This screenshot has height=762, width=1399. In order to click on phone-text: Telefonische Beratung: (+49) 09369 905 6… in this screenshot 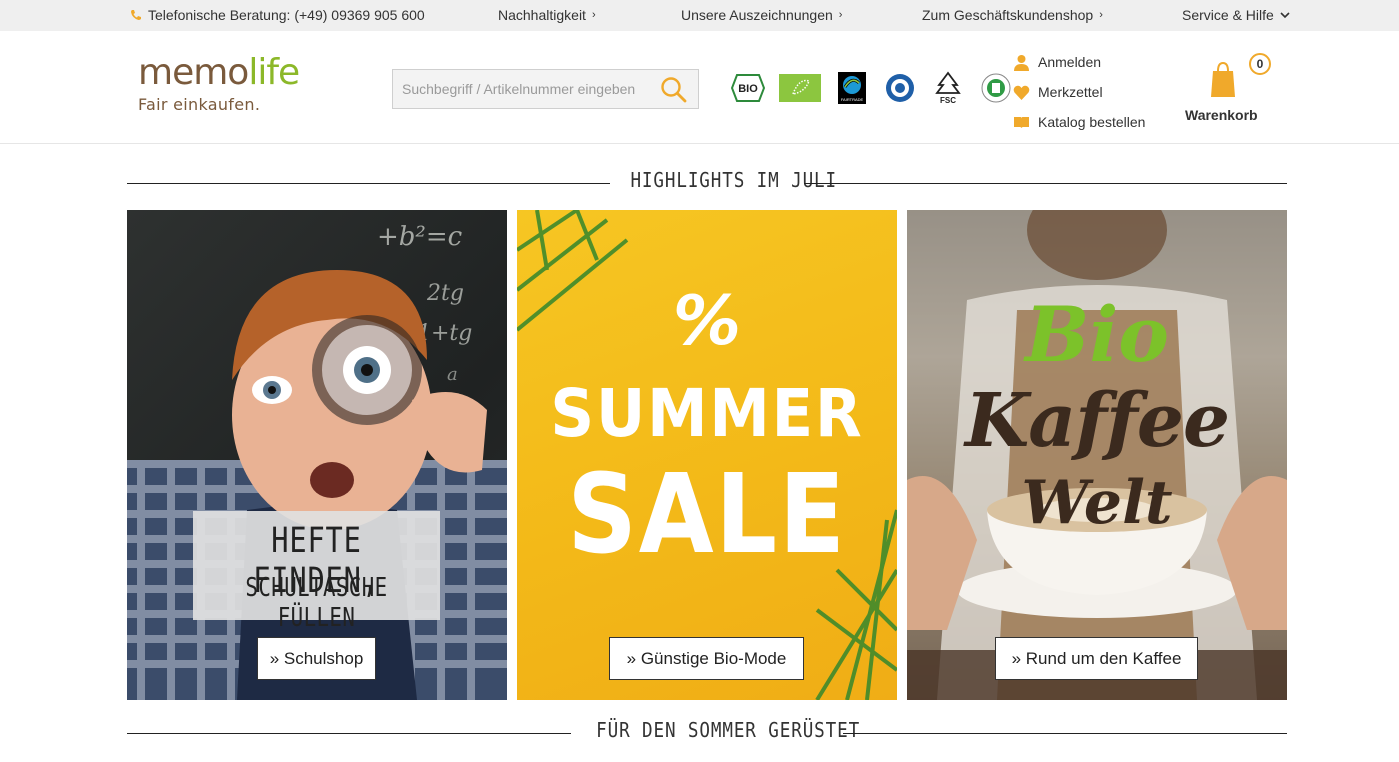, I will do `click(286, 15)`.